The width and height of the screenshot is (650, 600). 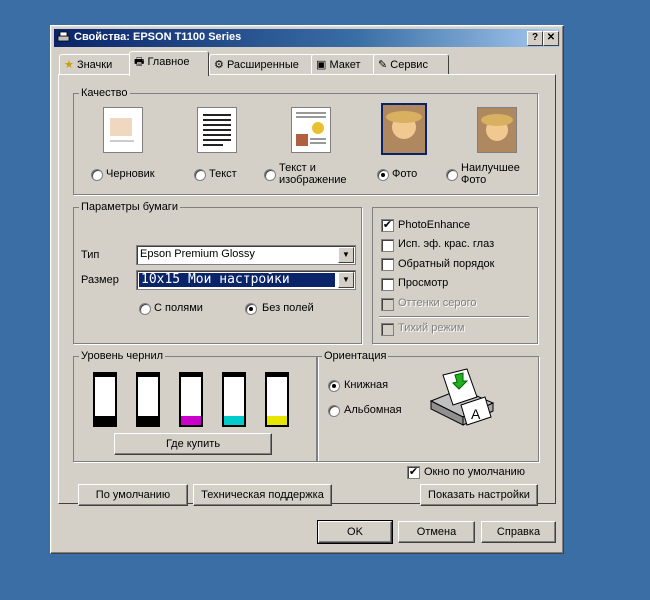 I want to click on tab-label: Макет, so click(x=345, y=65).